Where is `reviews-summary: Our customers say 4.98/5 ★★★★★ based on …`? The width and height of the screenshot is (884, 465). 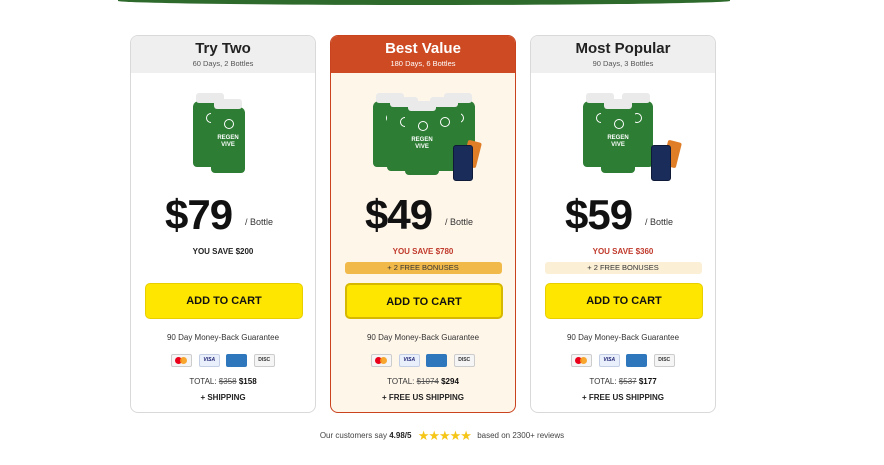 reviews-summary: Our customers say 4.98/5 ★★★★★ based on … is located at coordinates (442, 436).